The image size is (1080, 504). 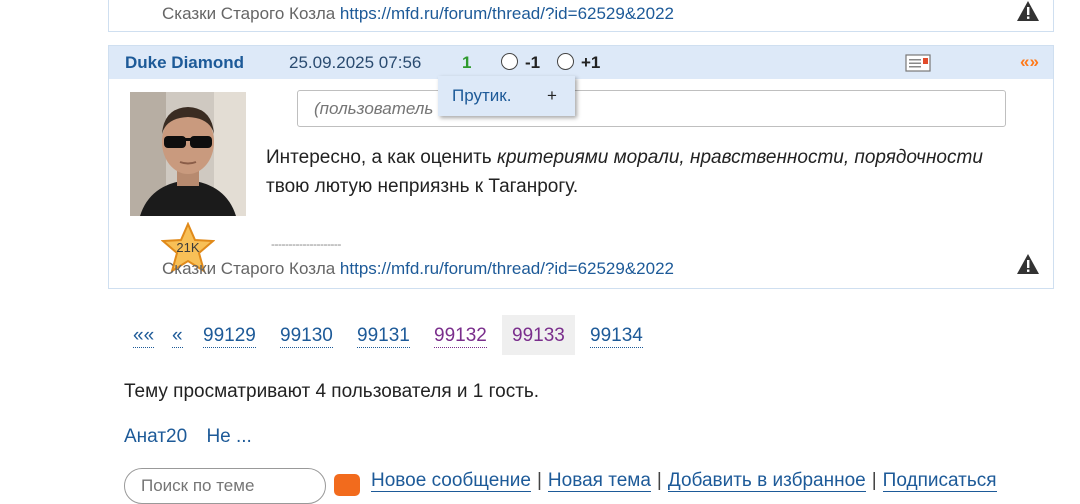 I want to click on subscribe-link: Подписаться, so click(x=939, y=481).